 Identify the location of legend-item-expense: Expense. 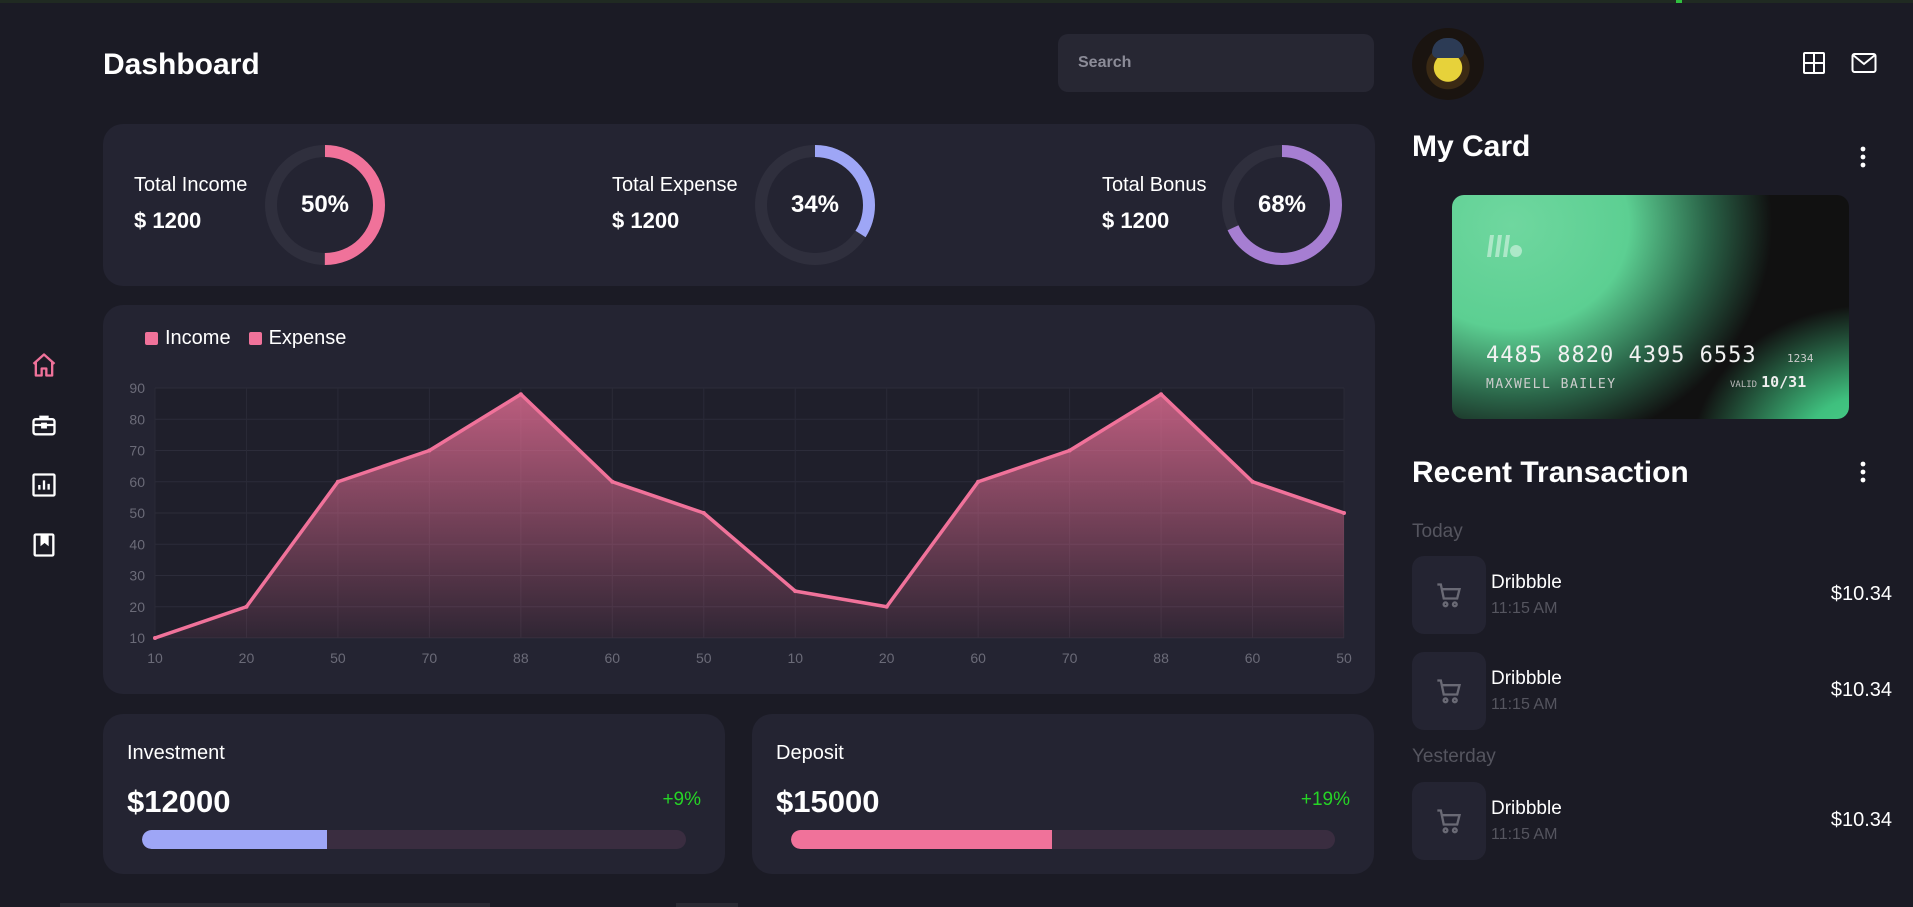
(297, 338).